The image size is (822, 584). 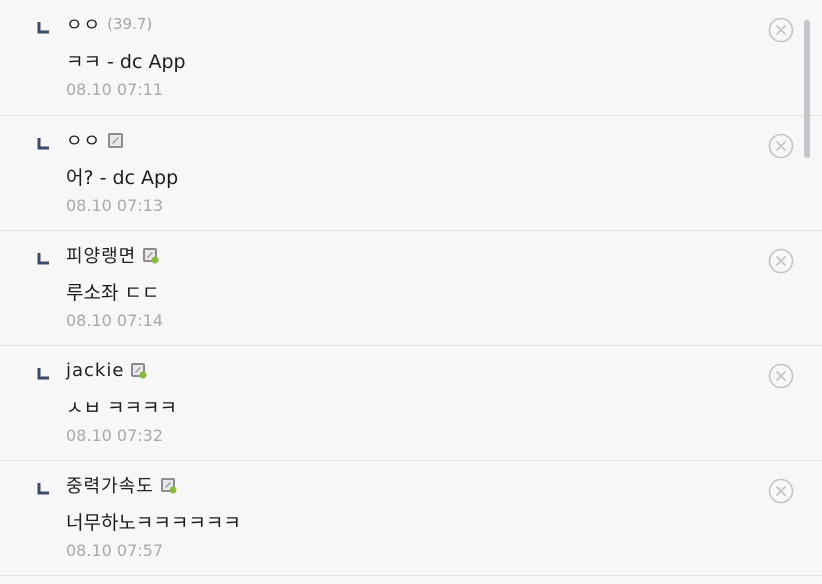 What do you see at coordinates (807, 89) in the screenshot?
I see `scrollbar-thumb` at bounding box center [807, 89].